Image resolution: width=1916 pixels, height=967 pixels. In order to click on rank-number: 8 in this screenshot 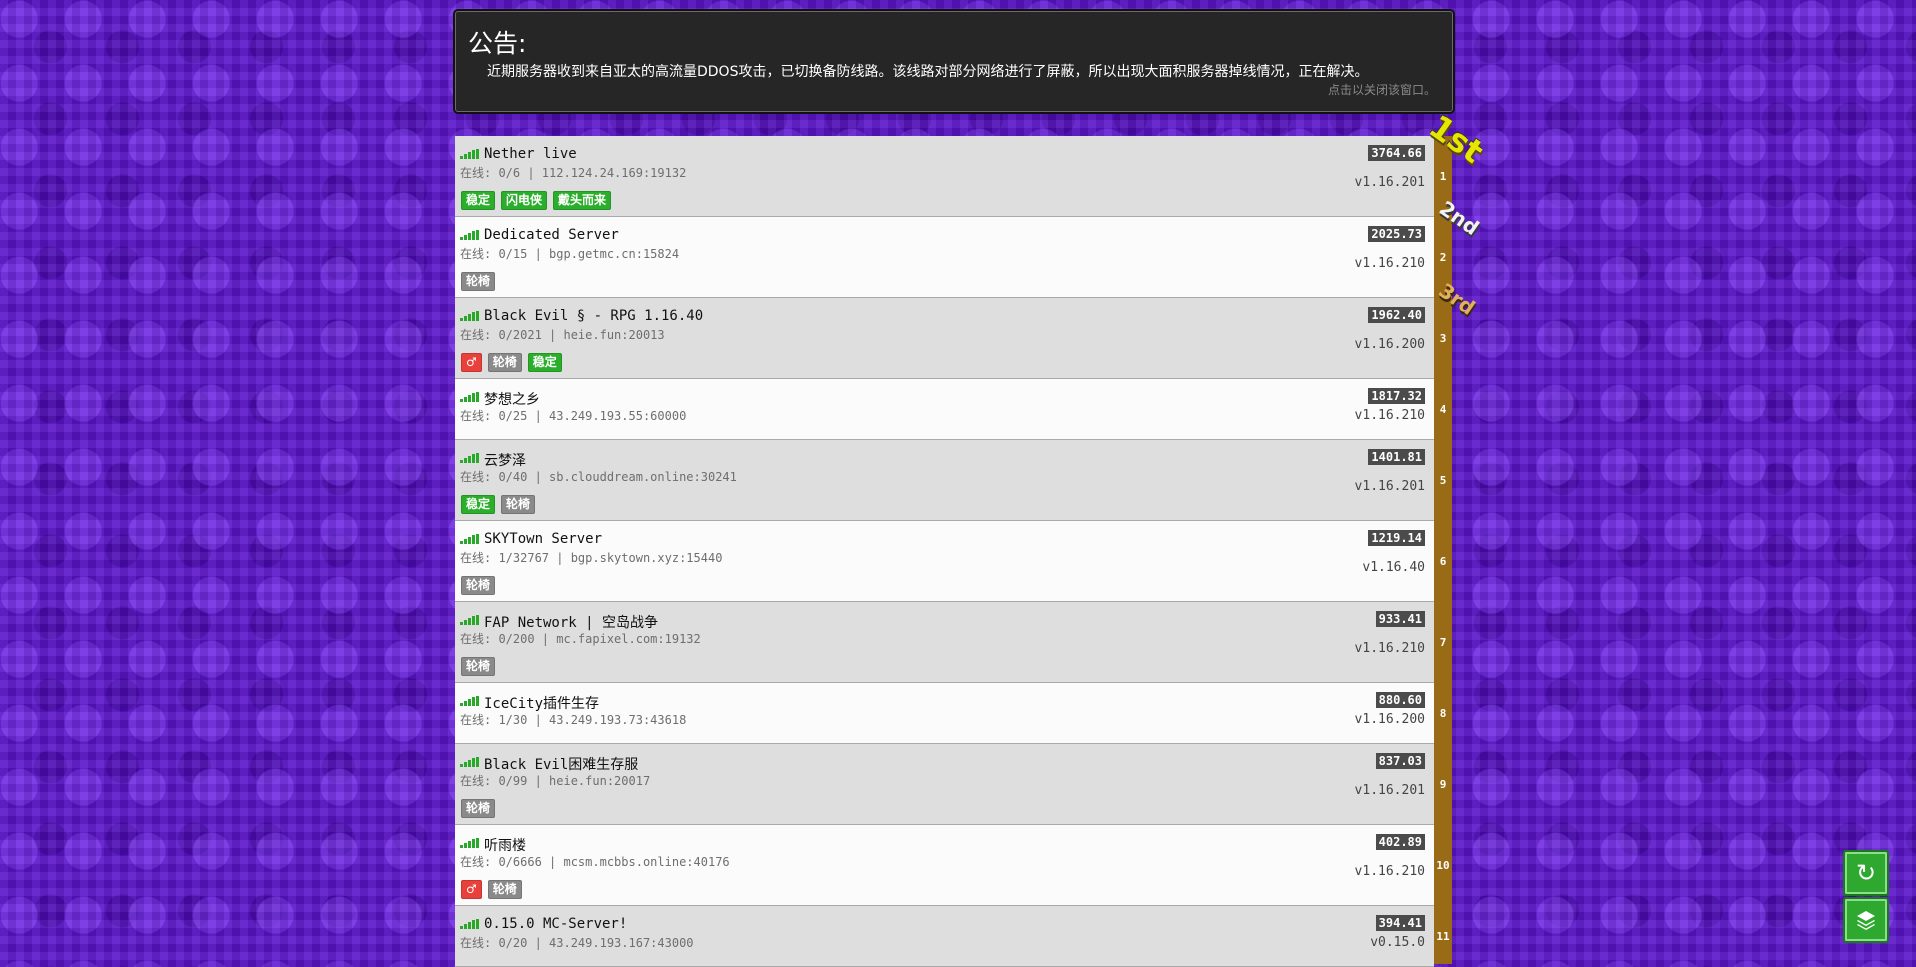, I will do `click(1443, 713)`.